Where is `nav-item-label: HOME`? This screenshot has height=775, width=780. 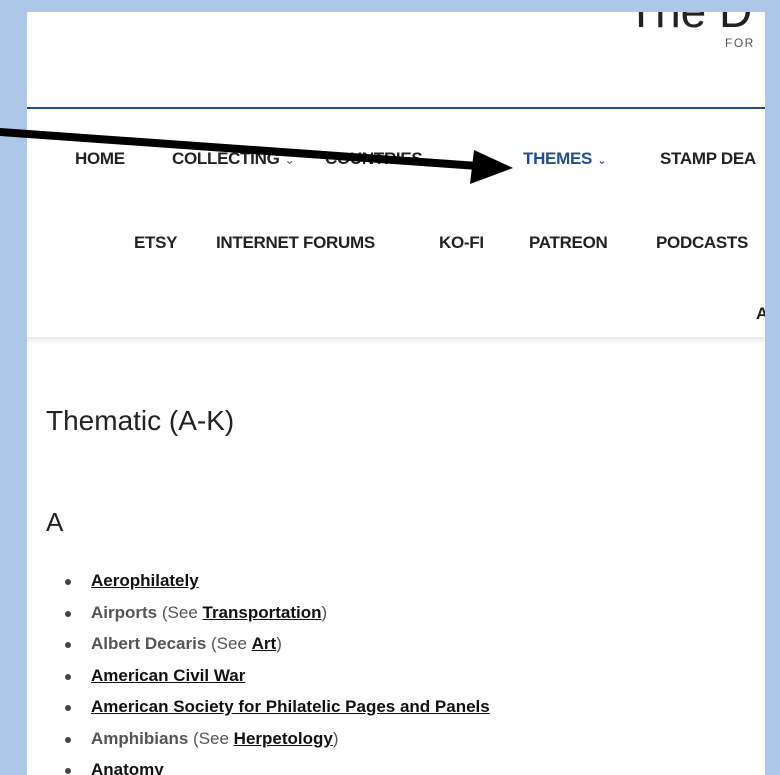
nav-item-label: HOME is located at coordinates (100, 158).